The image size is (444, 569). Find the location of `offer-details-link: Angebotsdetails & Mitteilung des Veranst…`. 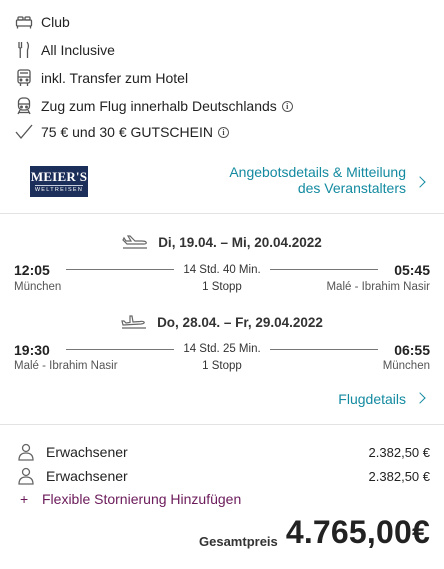

offer-details-link: Angebotsdetails & Mitteilung des Veranst… is located at coordinates (317, 180).